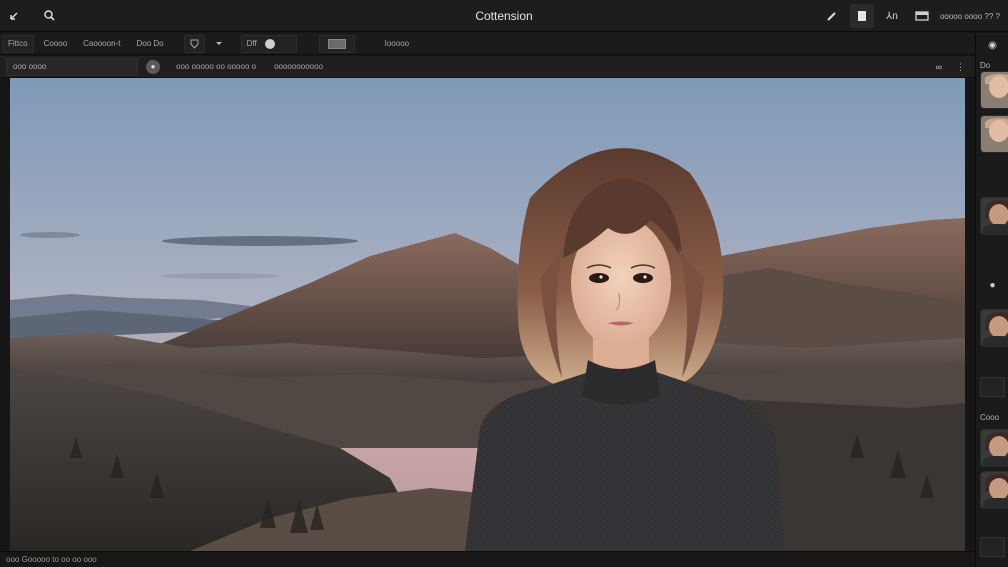  I want to click on more-icon: ⋮, so click(960, 67).